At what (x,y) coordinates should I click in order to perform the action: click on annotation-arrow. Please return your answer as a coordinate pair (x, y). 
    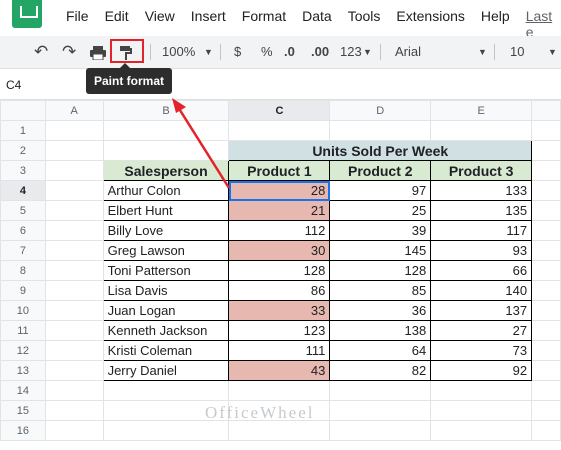
    Looking at the image, I should click on (201, 143).